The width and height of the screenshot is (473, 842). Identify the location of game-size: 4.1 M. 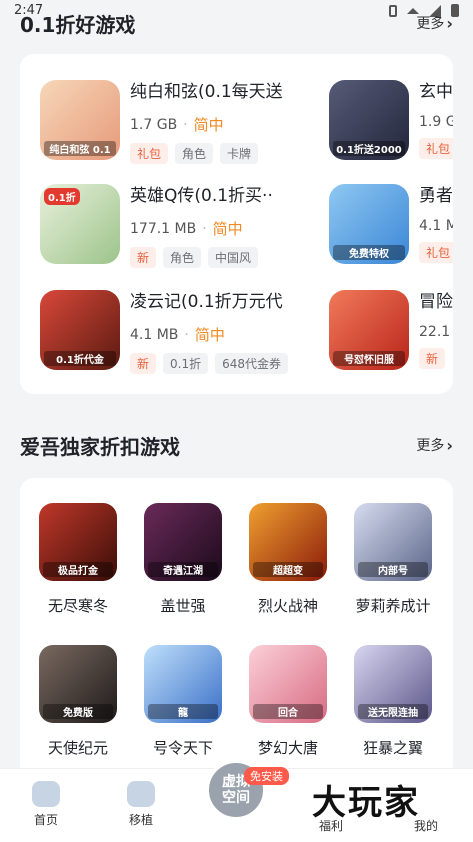
(436, 226).